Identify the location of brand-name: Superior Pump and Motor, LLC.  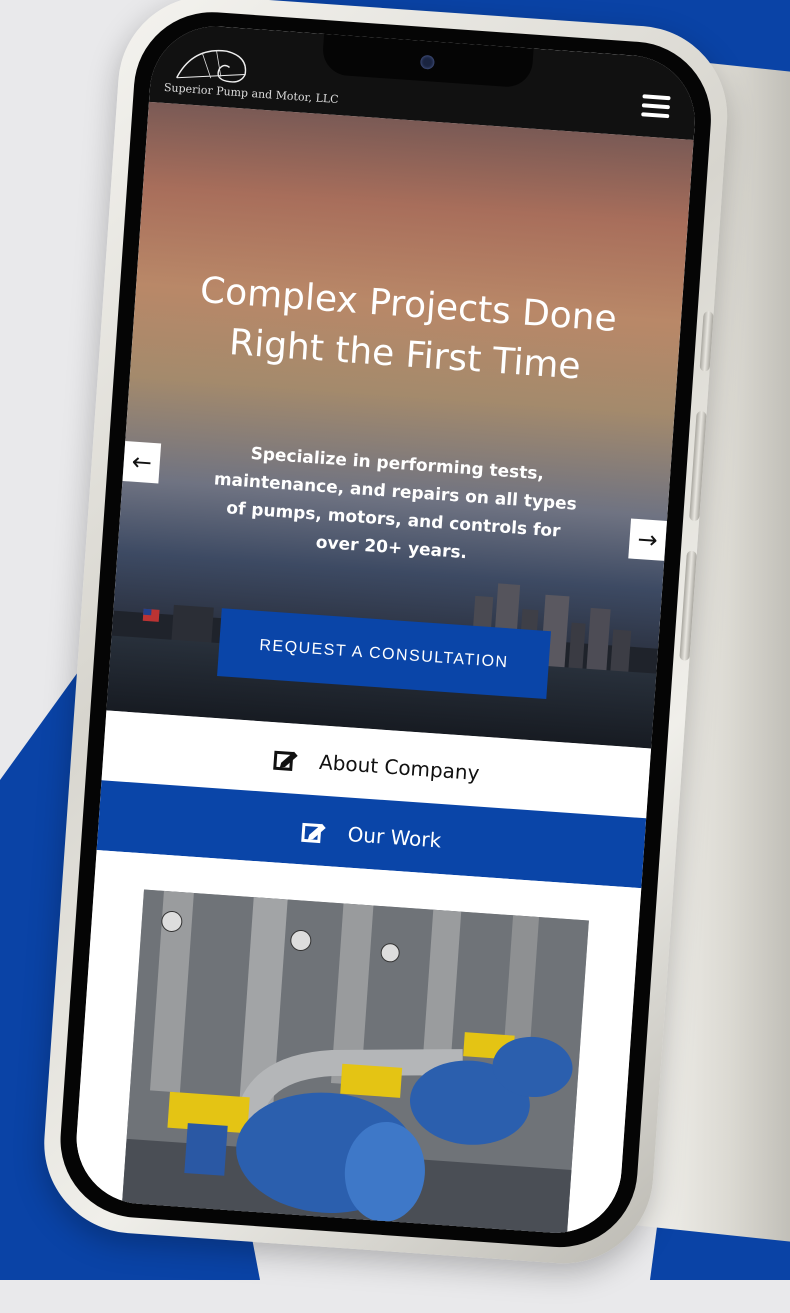
(251, 93).